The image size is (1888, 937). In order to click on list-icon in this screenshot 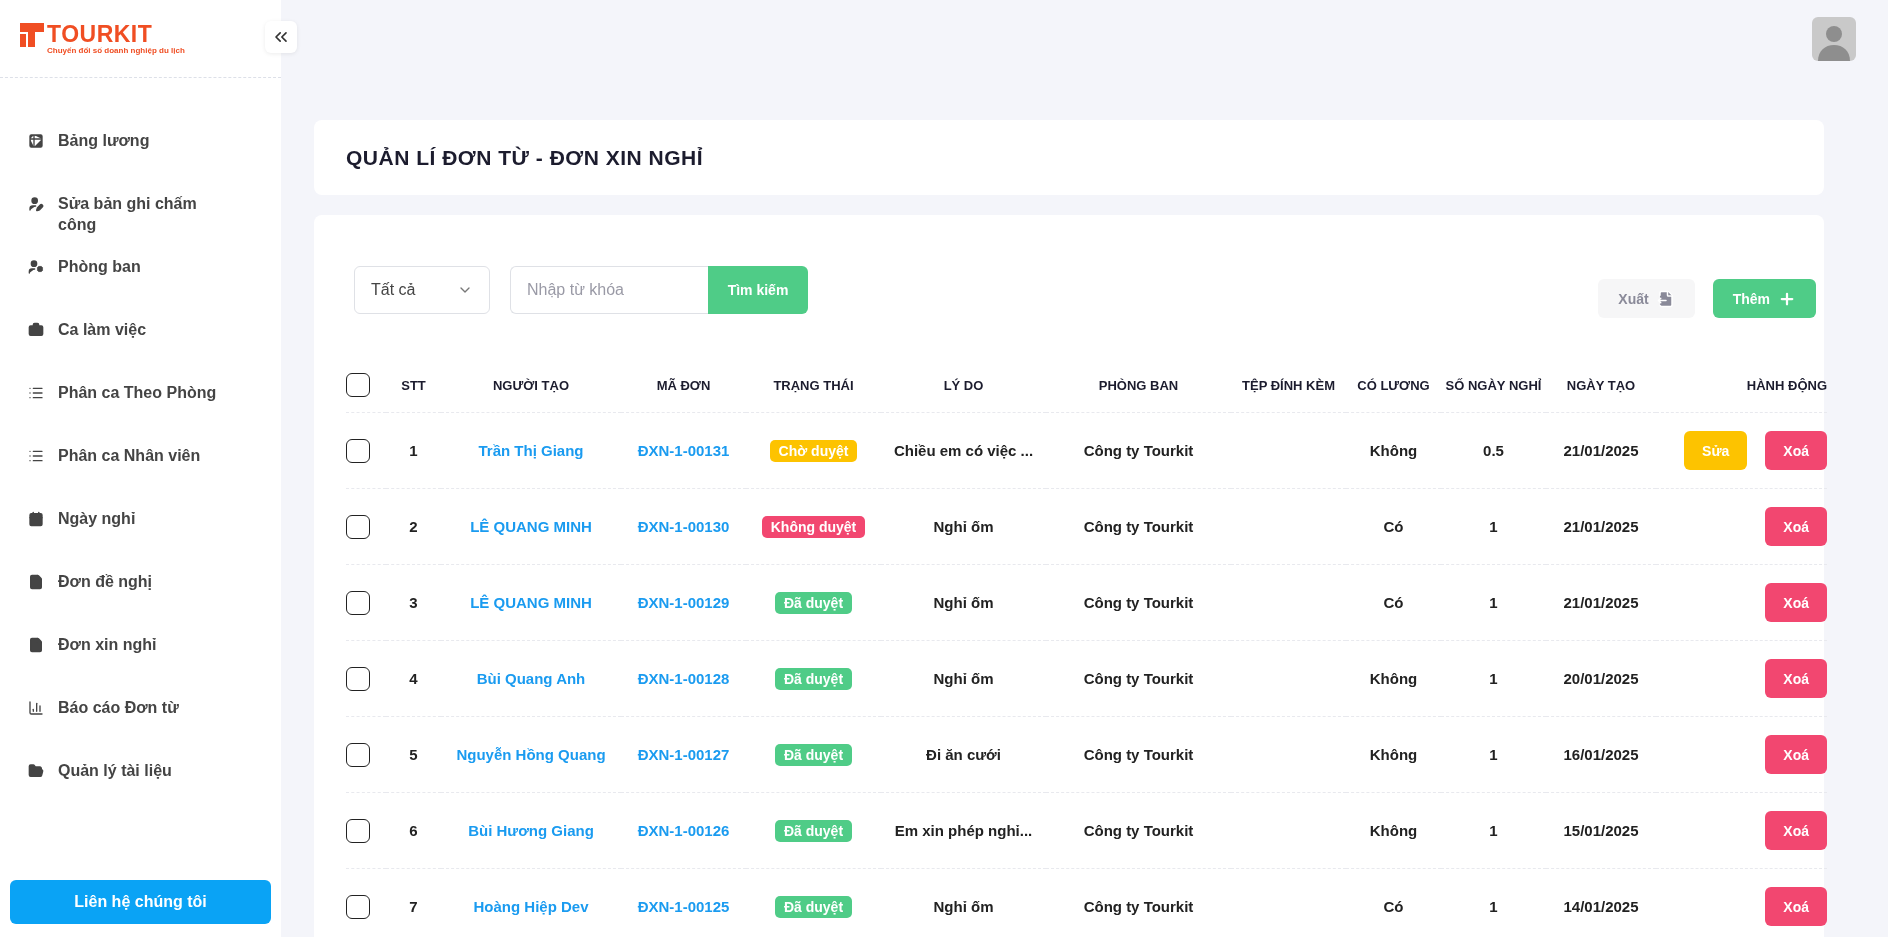, I will do `click(36, 393)`.